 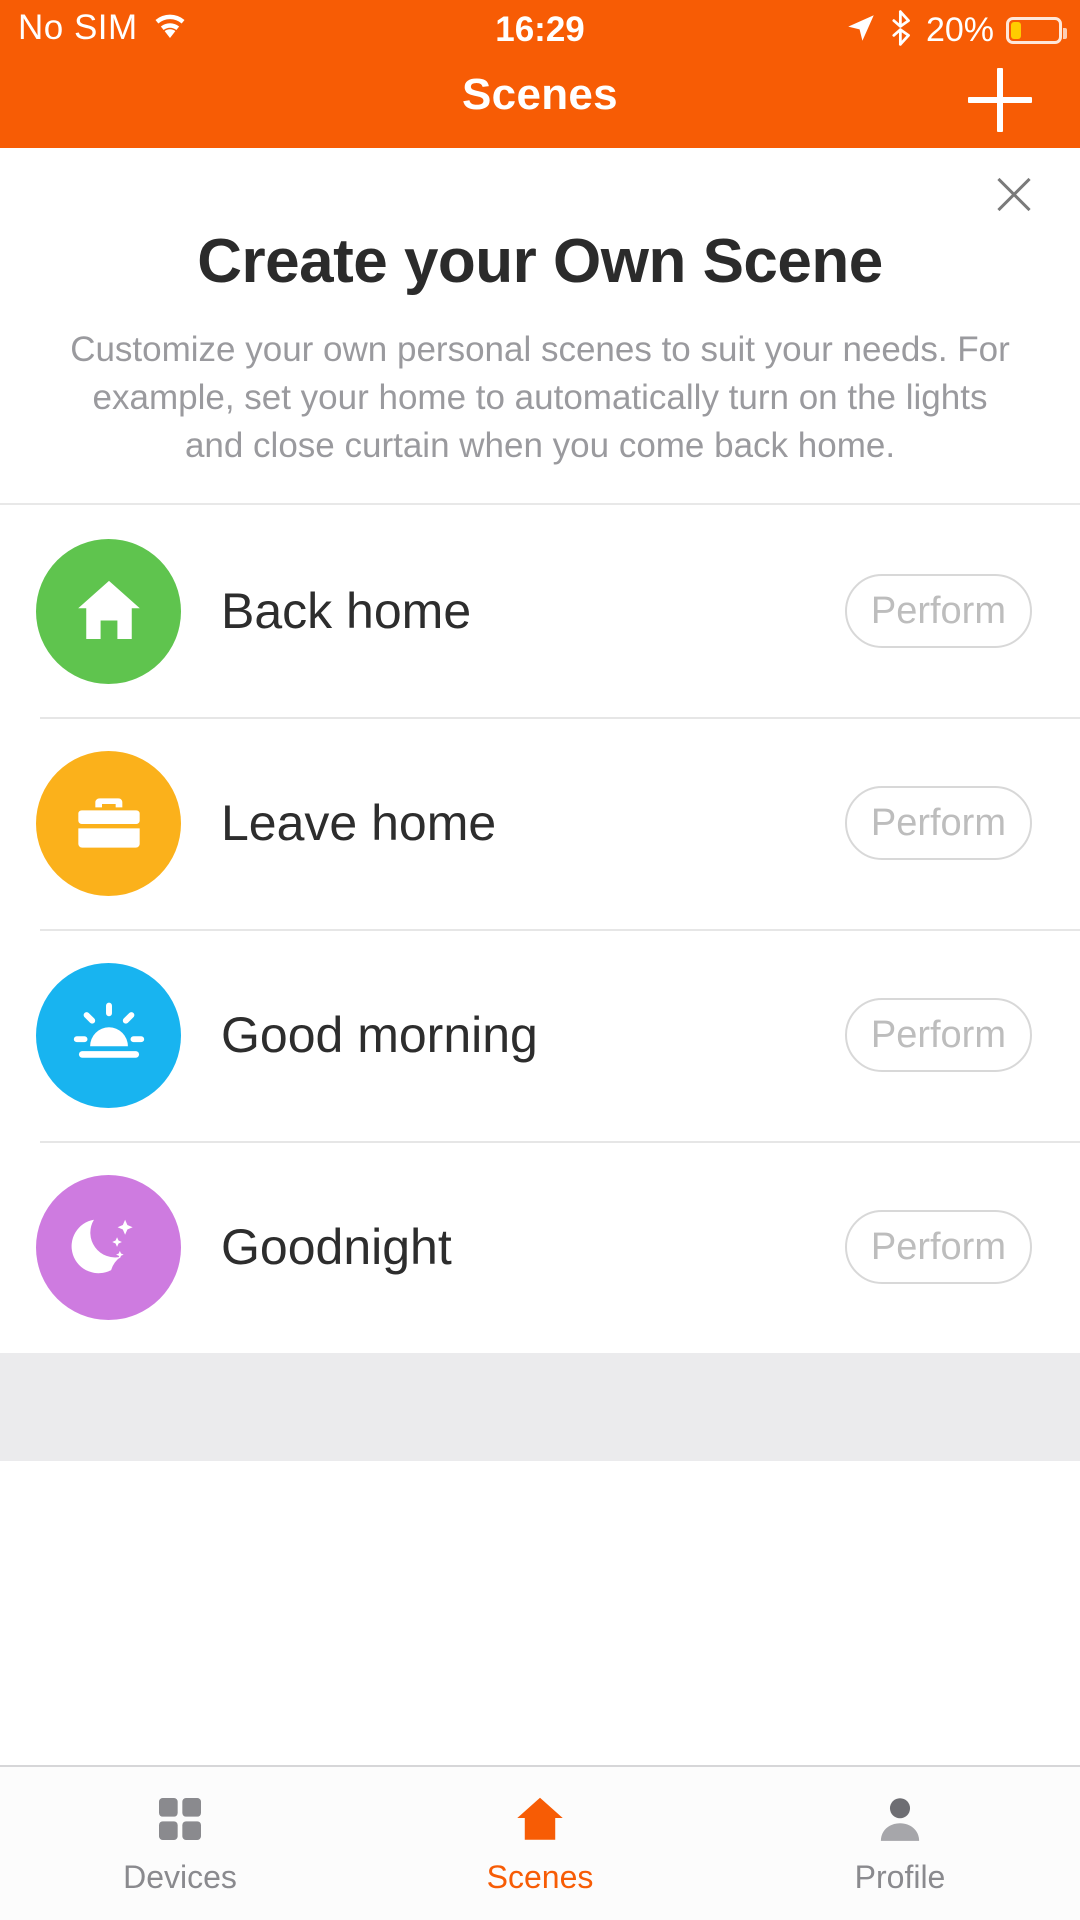 What do you see at coordinates (108, 1247) in the screenshot?
I see `moon-stars-icon` at bounding box center [108, 1247].